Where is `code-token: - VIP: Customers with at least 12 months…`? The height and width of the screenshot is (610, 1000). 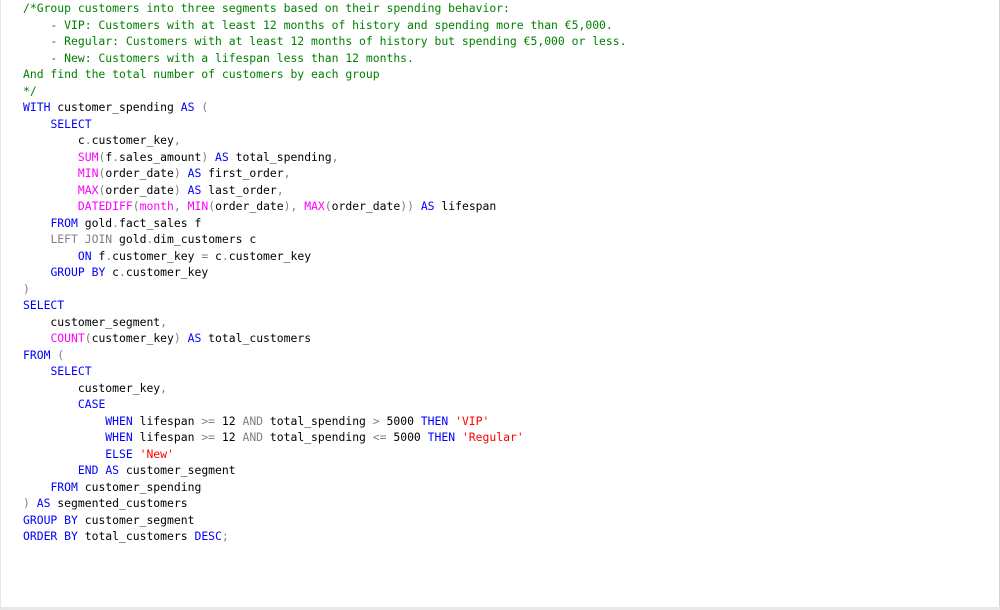
code-token: - VIP: Customers with at least 12 months… is located at coordinates (318, 24).